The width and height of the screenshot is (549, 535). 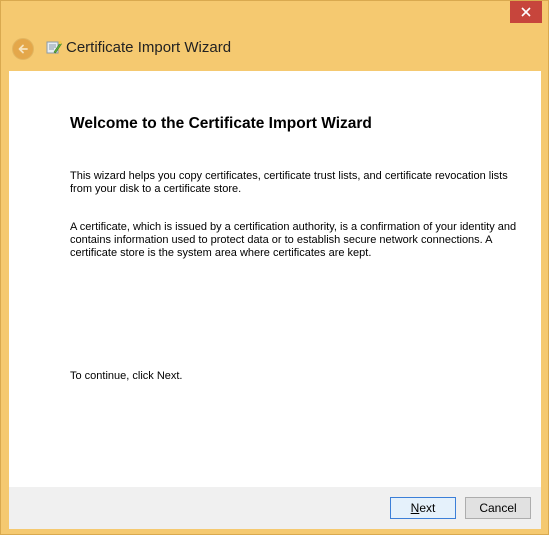 I want to click on next-button: Next, so click(x=423, y=508).